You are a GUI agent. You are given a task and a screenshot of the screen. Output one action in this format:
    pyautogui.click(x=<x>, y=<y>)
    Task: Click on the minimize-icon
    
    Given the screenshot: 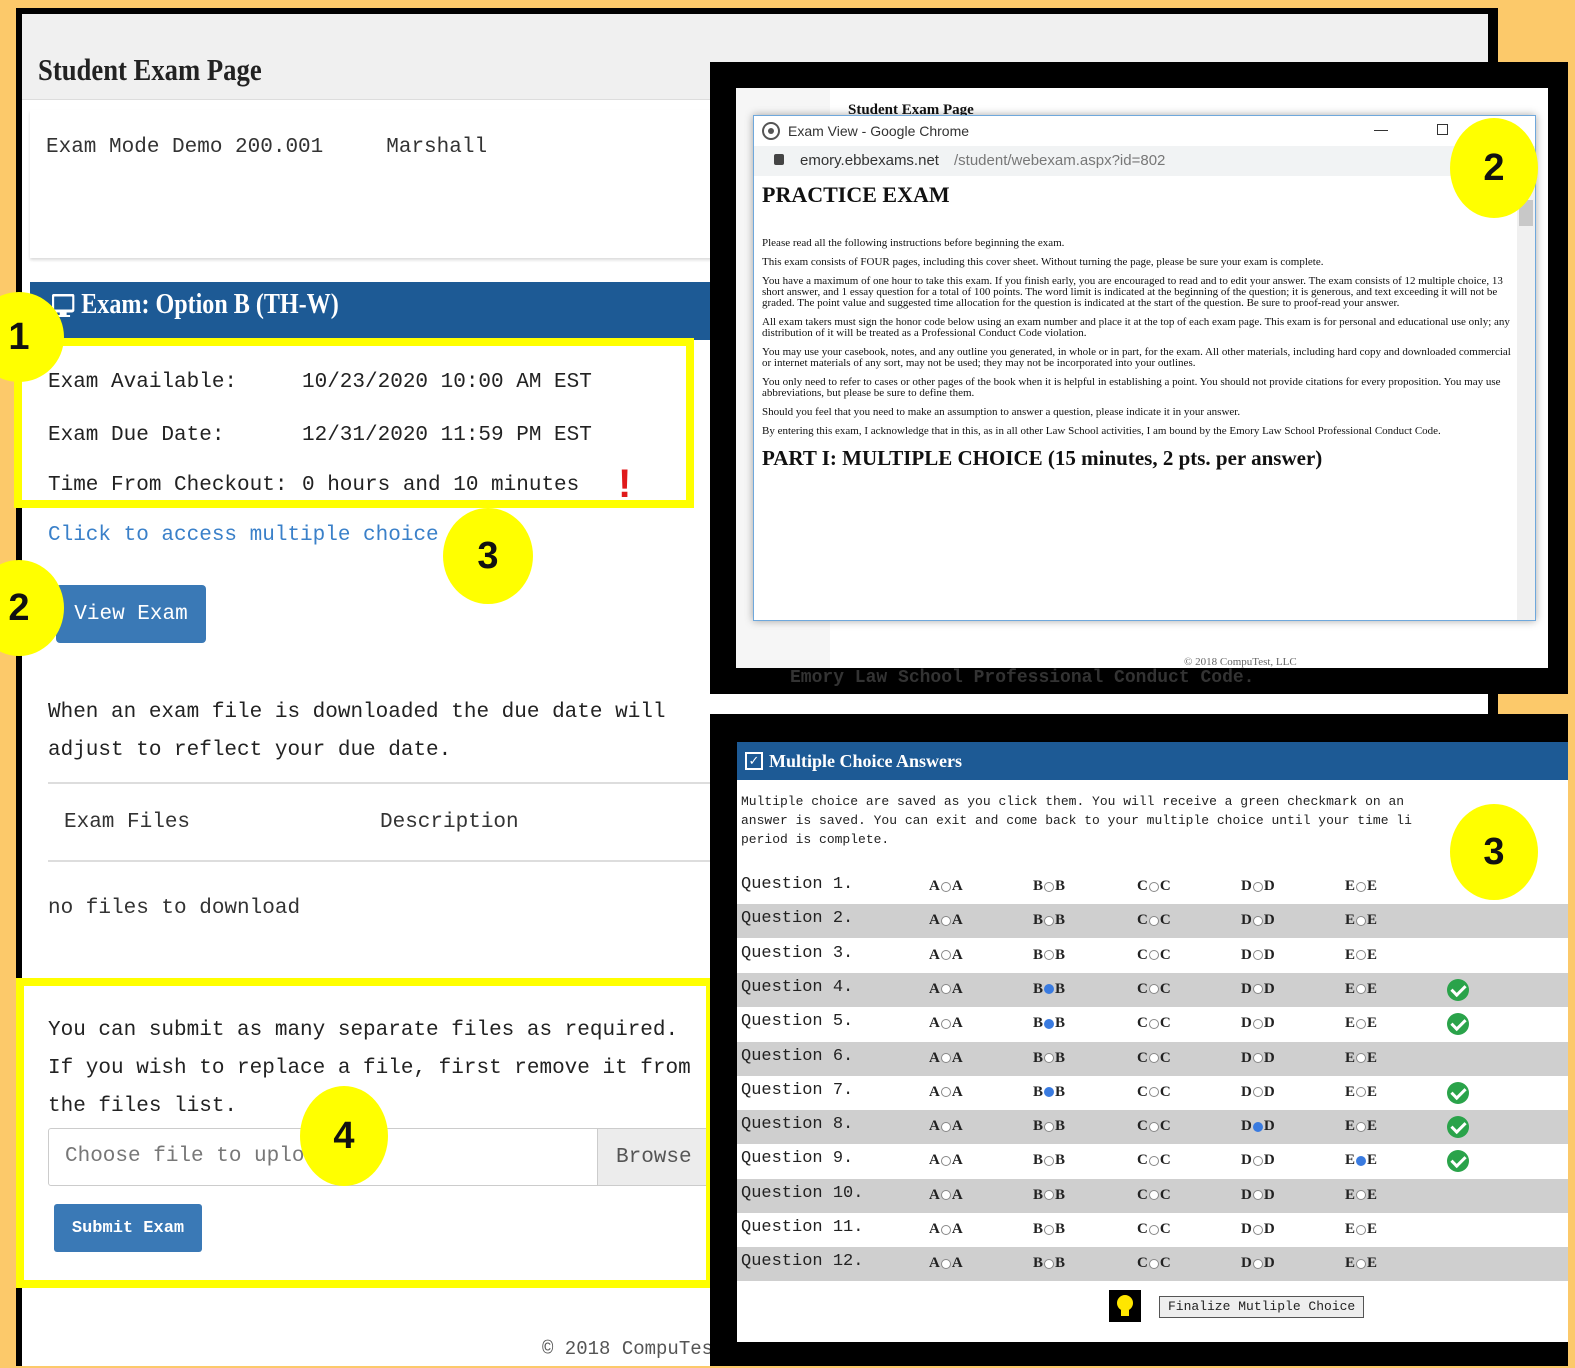 What is the action you would take?
    pyautogui.click(x=1381, y=130)
    